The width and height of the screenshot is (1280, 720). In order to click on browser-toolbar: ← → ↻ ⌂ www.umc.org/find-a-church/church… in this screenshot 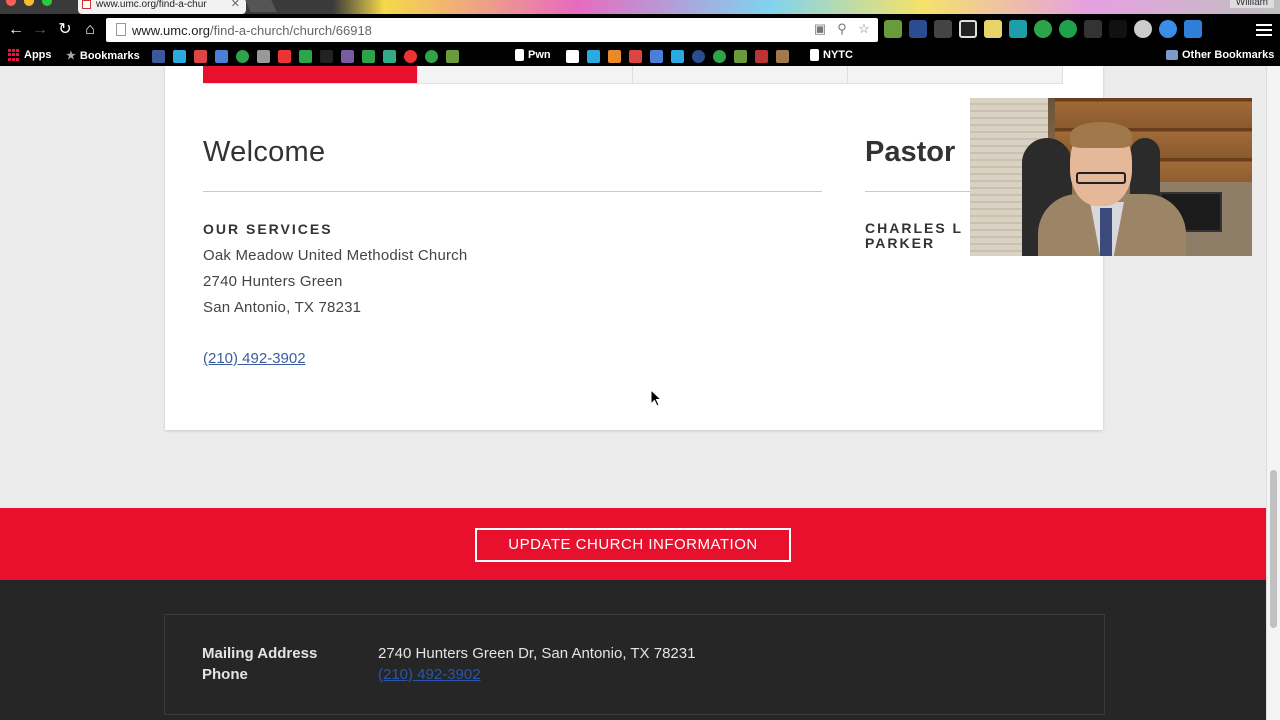, I will do `click(640, 30)`.